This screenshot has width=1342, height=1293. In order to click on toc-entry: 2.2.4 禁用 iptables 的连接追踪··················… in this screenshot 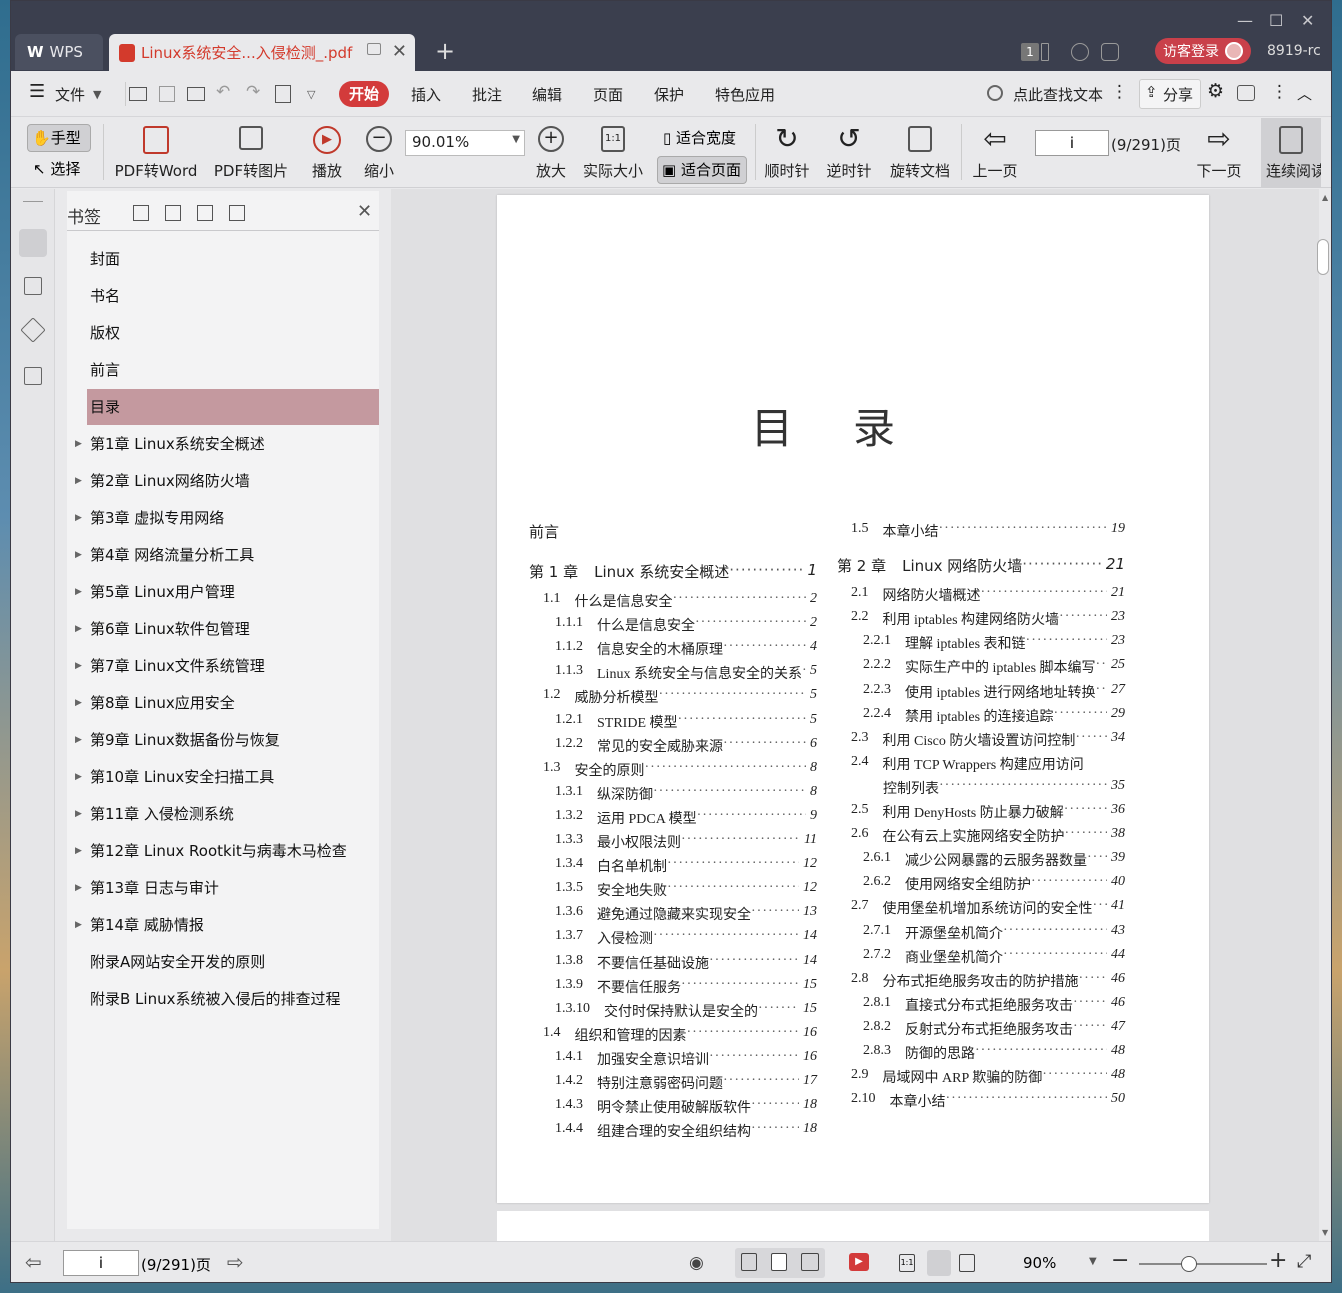, I will do `click(994, 716)`.